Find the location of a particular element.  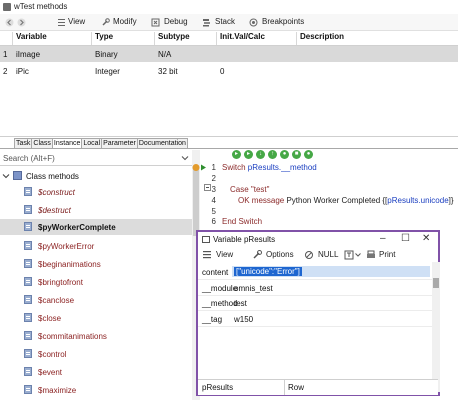

tab-task: Task is located at coordinates (23, 143).